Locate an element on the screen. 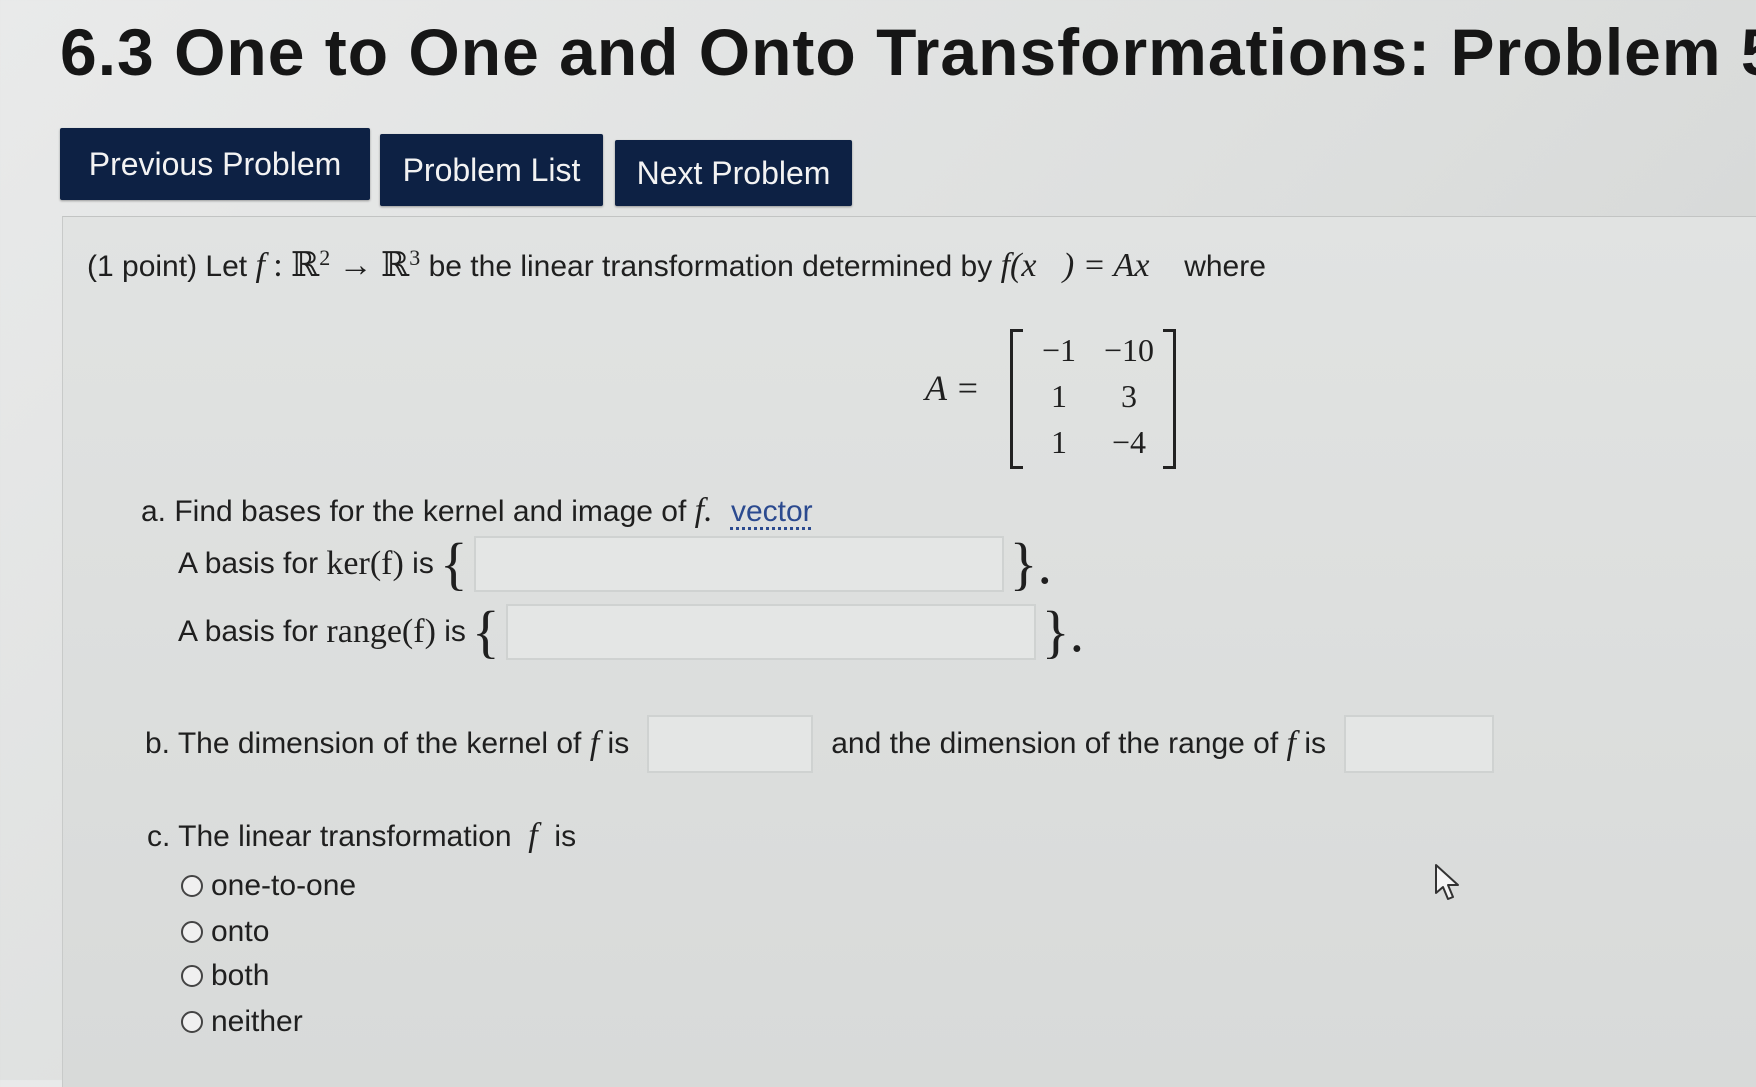  part-b-is1: is is located at coordinates (618, 743).